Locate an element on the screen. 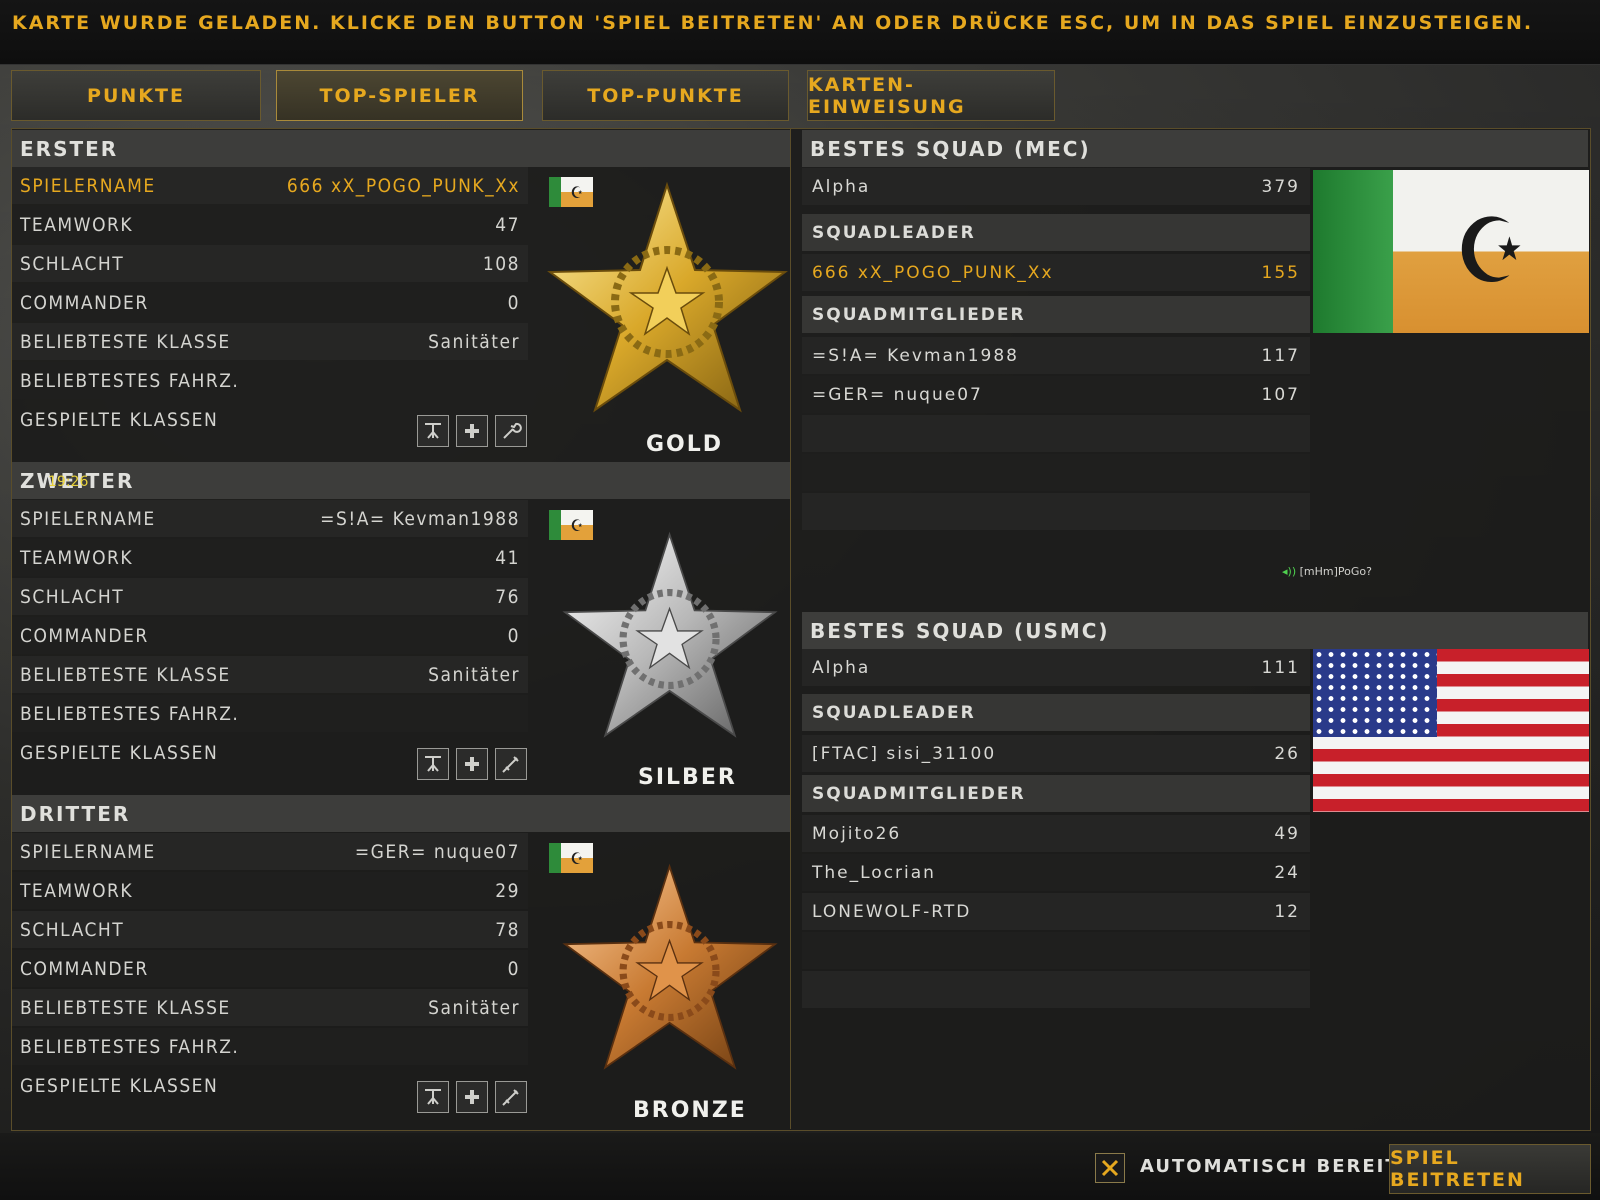 This screenshot has width=1600, height=1200. squad-usmc-member-score: 49 is located at coordinates (1287, 833).